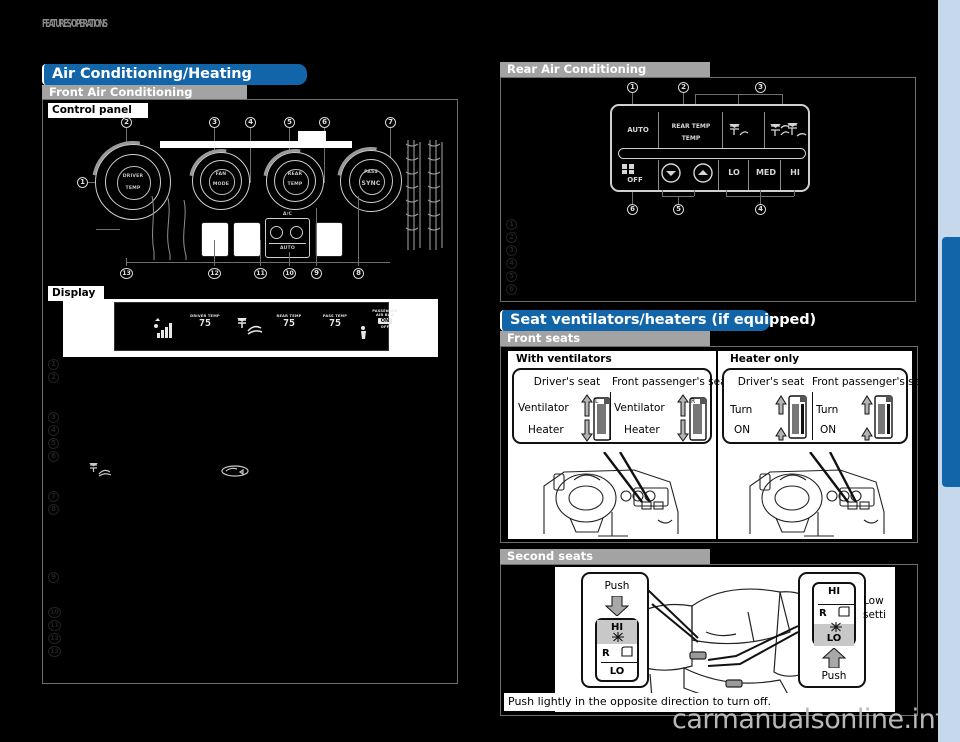 The width and height of the screenshot is (960, 742). Describe the element at coordinates (287, 248) in the screenshot. I see `panel-center-sublabel: AUTO` at that location.